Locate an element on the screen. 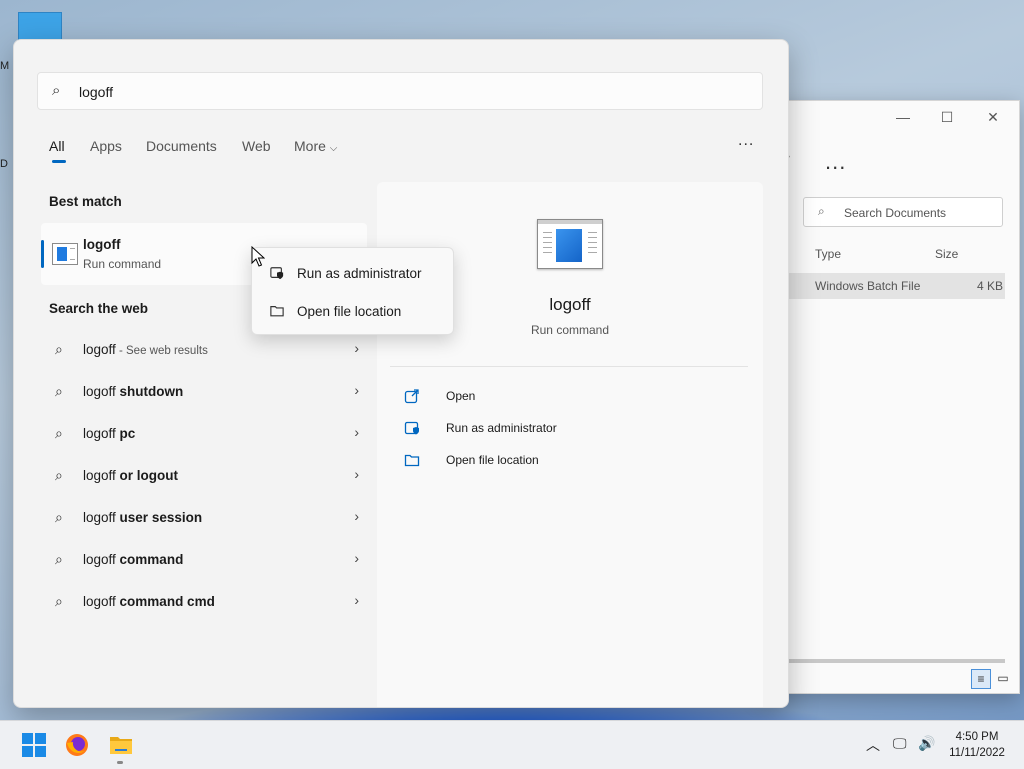 This screenshot has width=1024, height=769. chevron-up-icon: ︿ is located at coordinates (873, 745).